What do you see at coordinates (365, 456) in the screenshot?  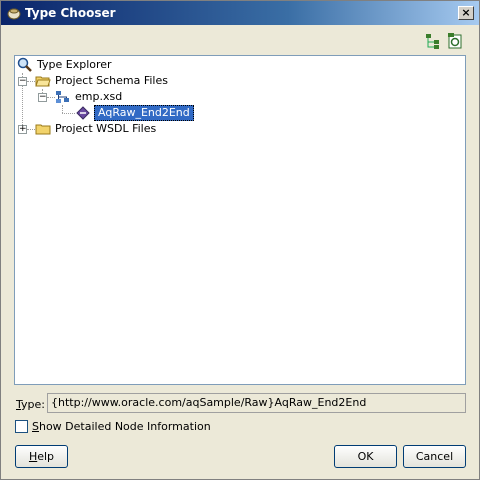 I see `ok-button: OK` at bounding box center [365, 456].